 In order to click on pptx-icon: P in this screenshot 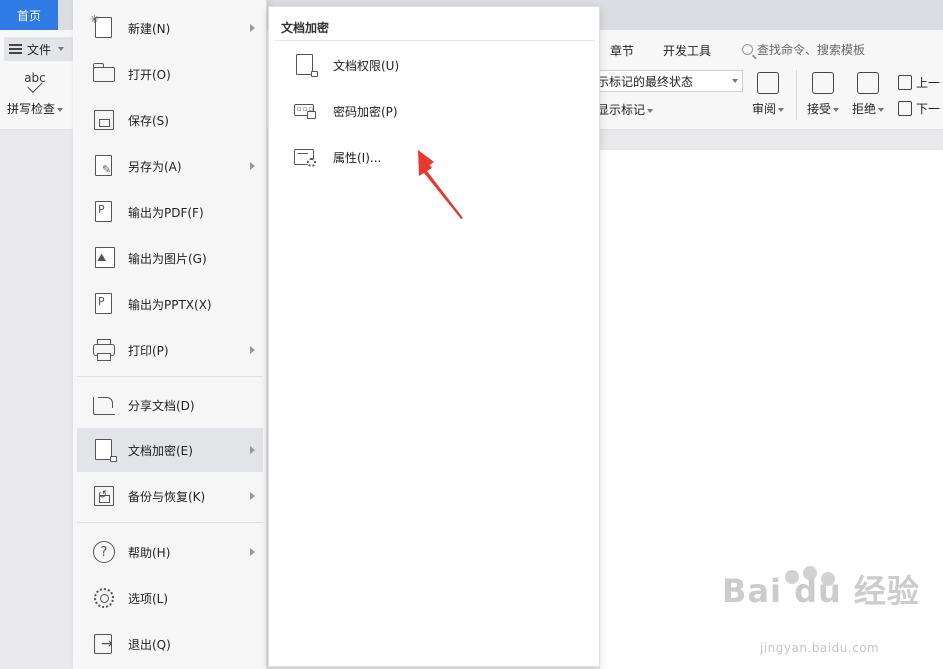, I will do `click(104, 304)`.